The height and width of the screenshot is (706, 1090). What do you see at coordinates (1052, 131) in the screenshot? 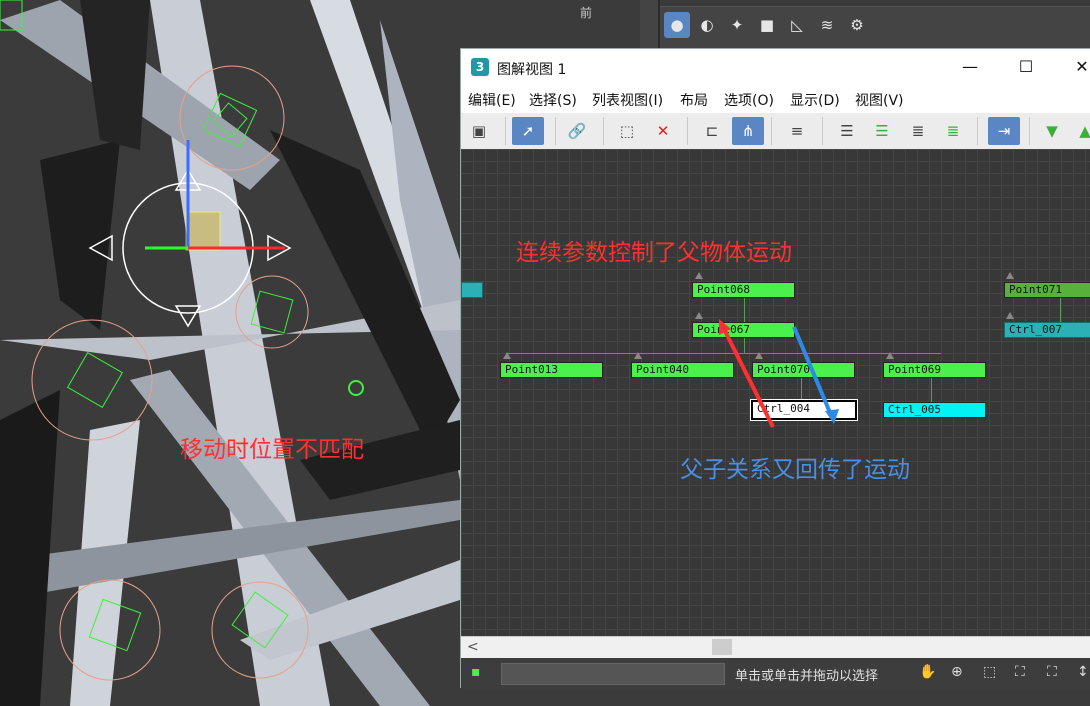
I see `collapse-icon: ▼` at bounding box center [1052, 131].